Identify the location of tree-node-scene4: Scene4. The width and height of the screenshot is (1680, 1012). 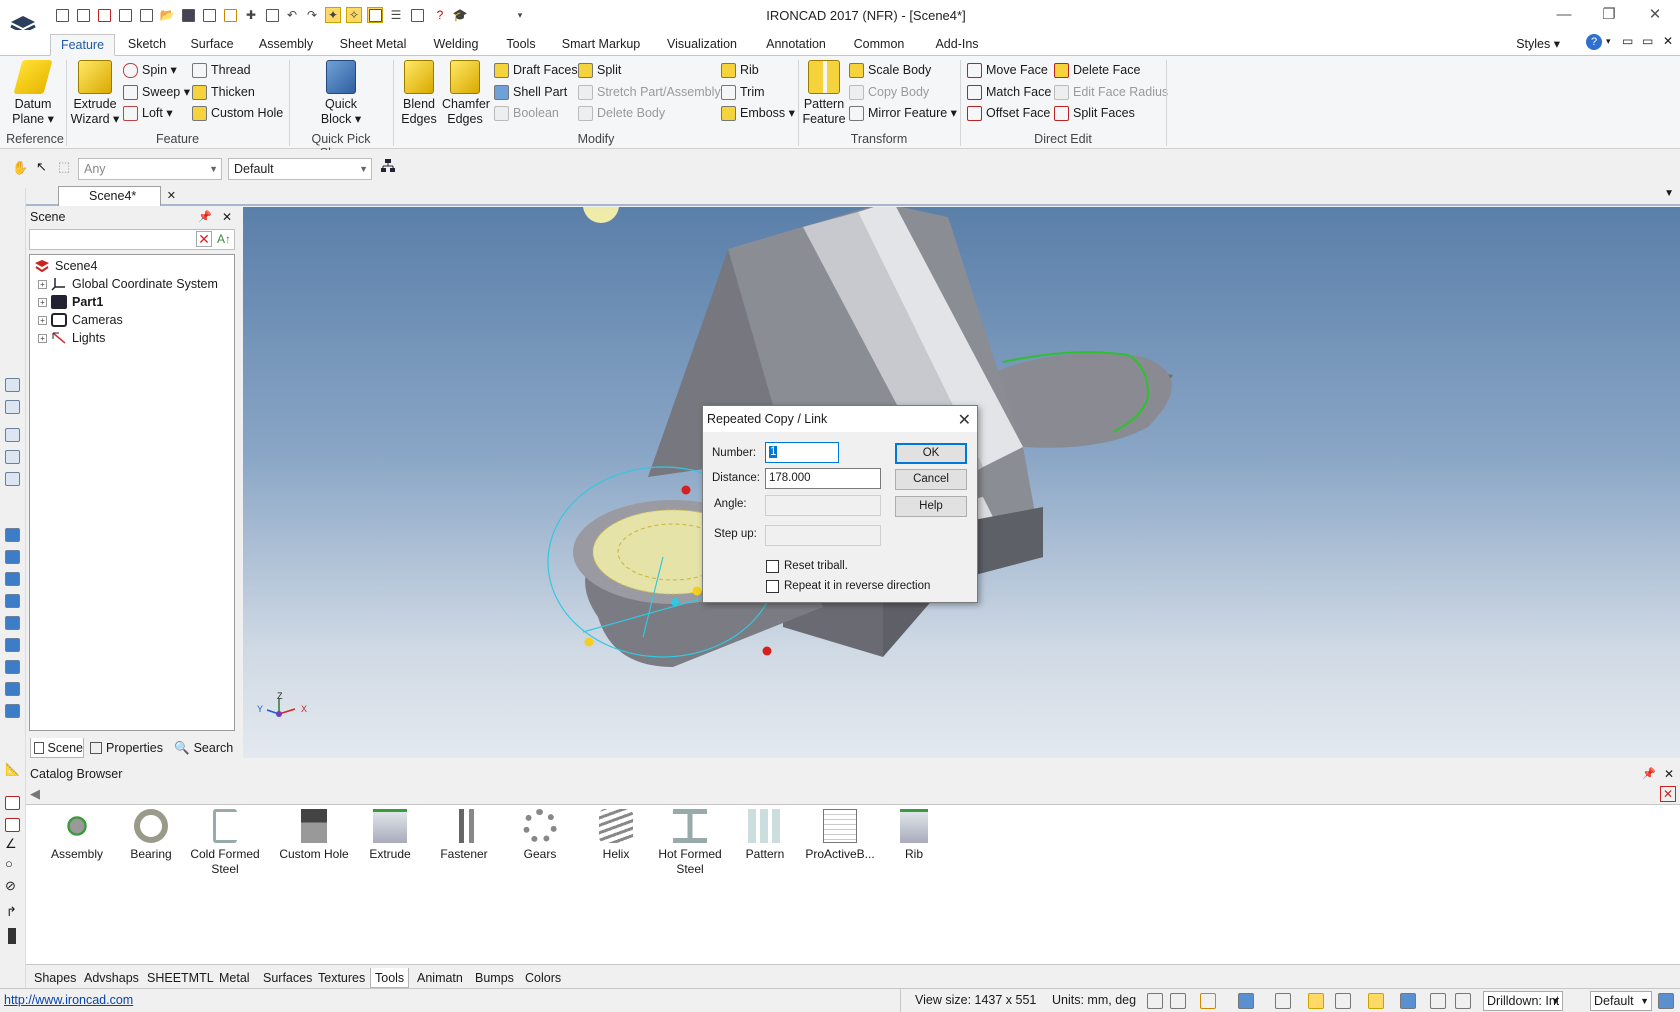
(132, 266).